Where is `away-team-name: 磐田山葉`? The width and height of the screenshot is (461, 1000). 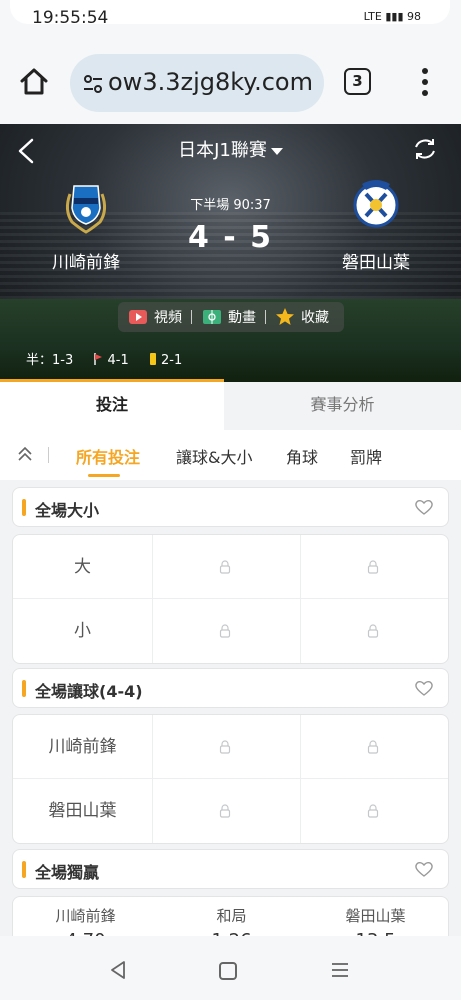
away-team-name: 磐田山葉 is located at coordinates (376, 263).